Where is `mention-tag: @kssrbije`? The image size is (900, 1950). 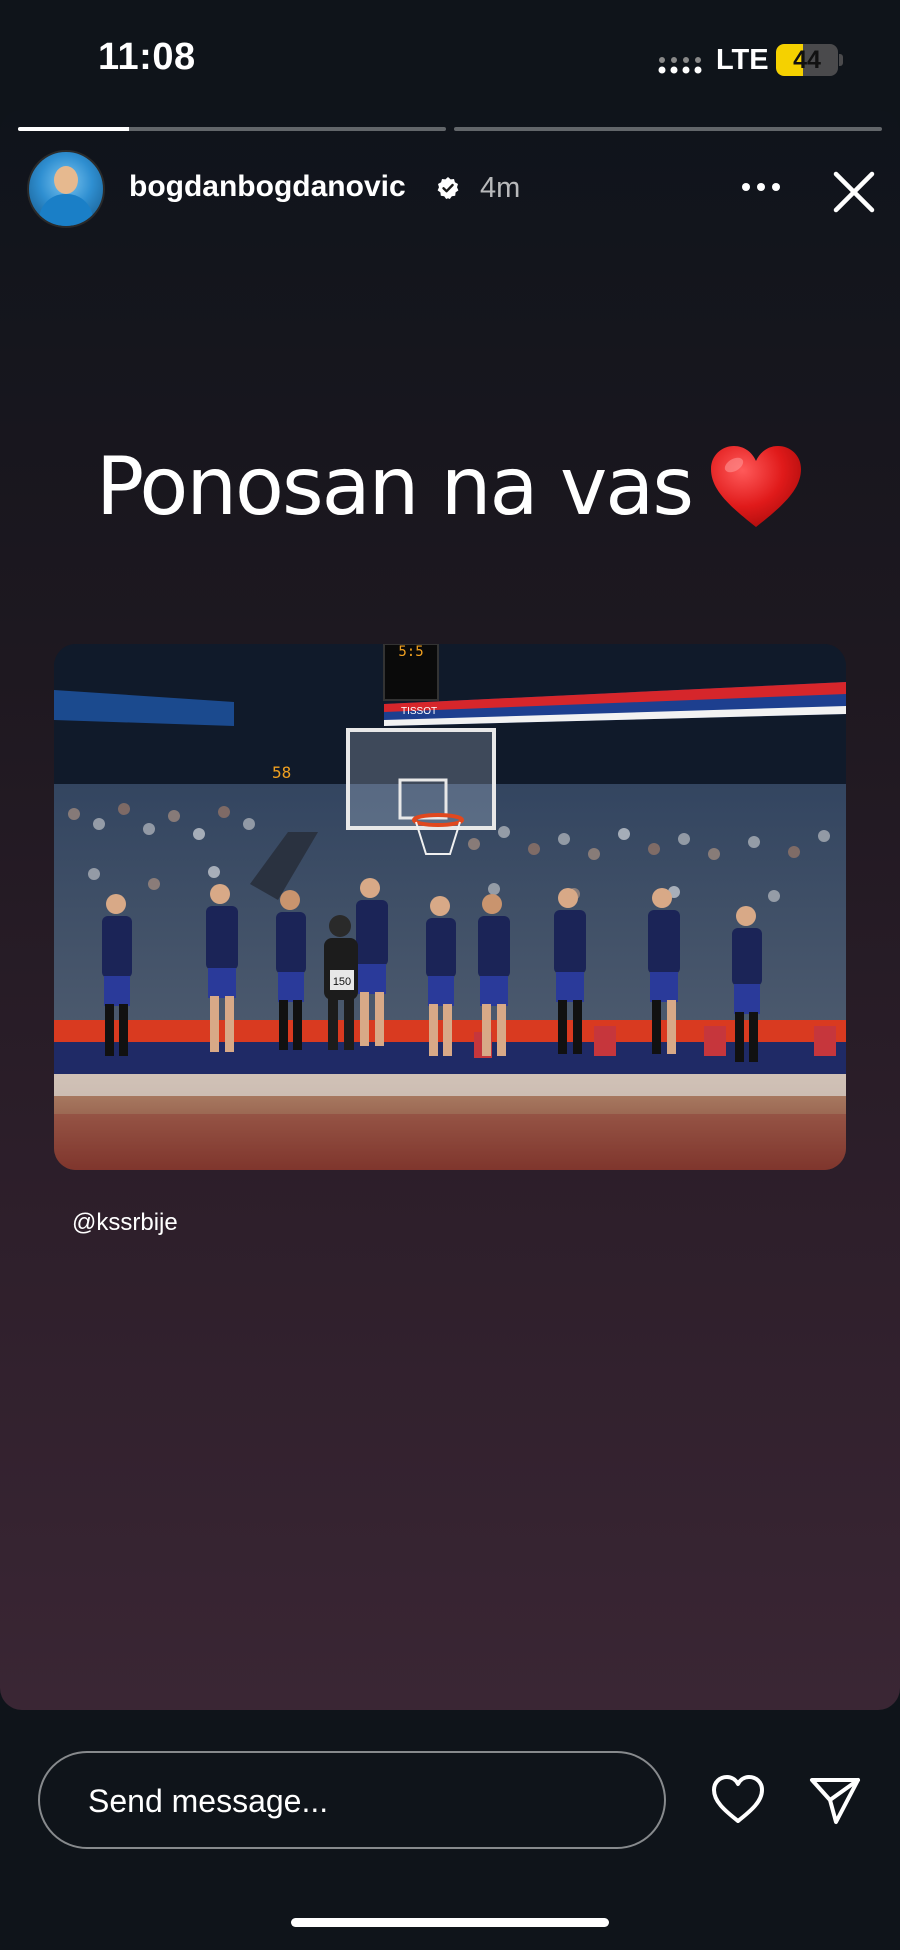
mention-tag: @kssrbije is located at coordinates (125, 1223).